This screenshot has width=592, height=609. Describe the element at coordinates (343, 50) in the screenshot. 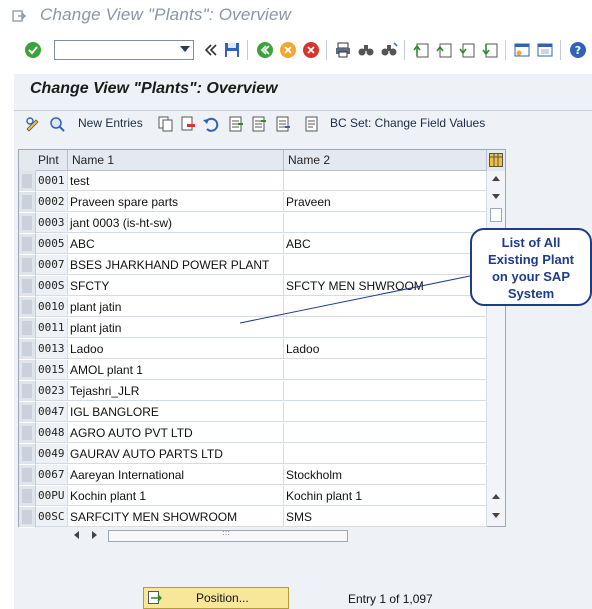

I see `print-icon` at that location.